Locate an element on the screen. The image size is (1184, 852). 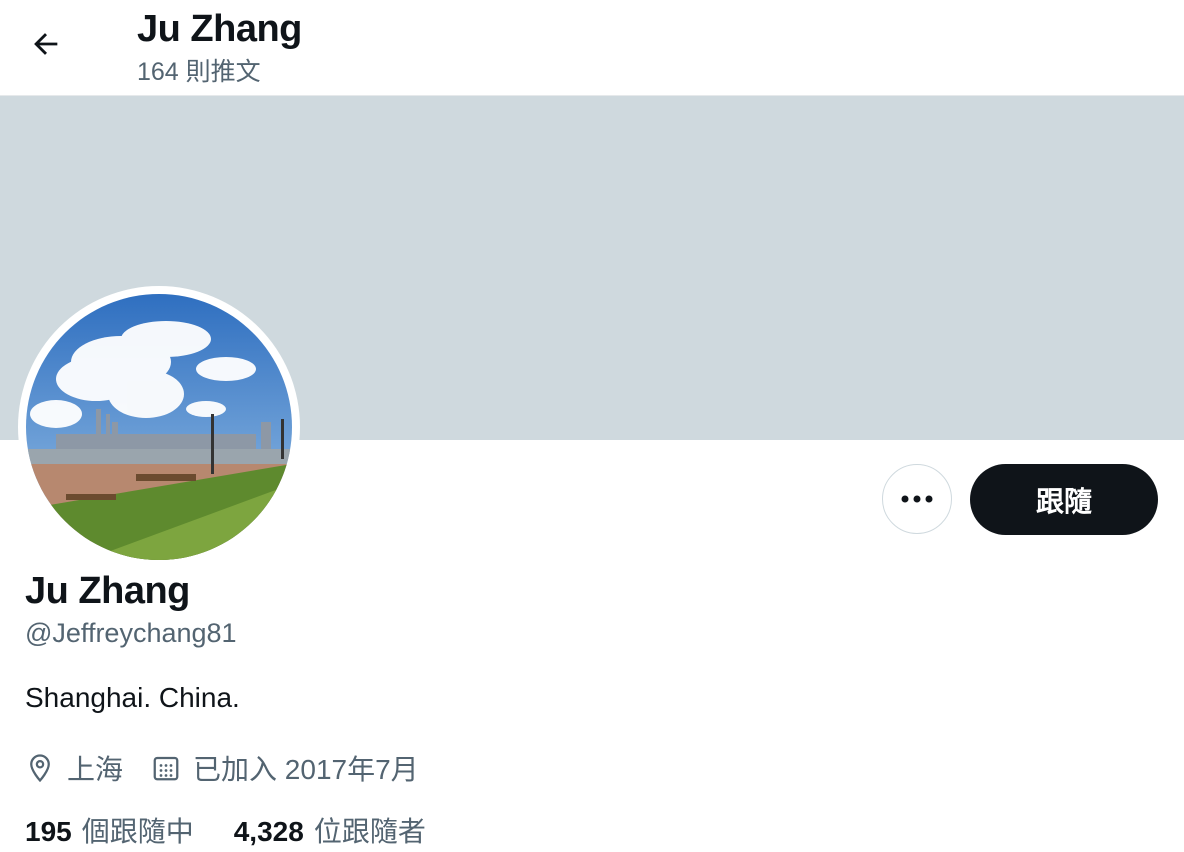
more-button is located at coordinates (917, 499).